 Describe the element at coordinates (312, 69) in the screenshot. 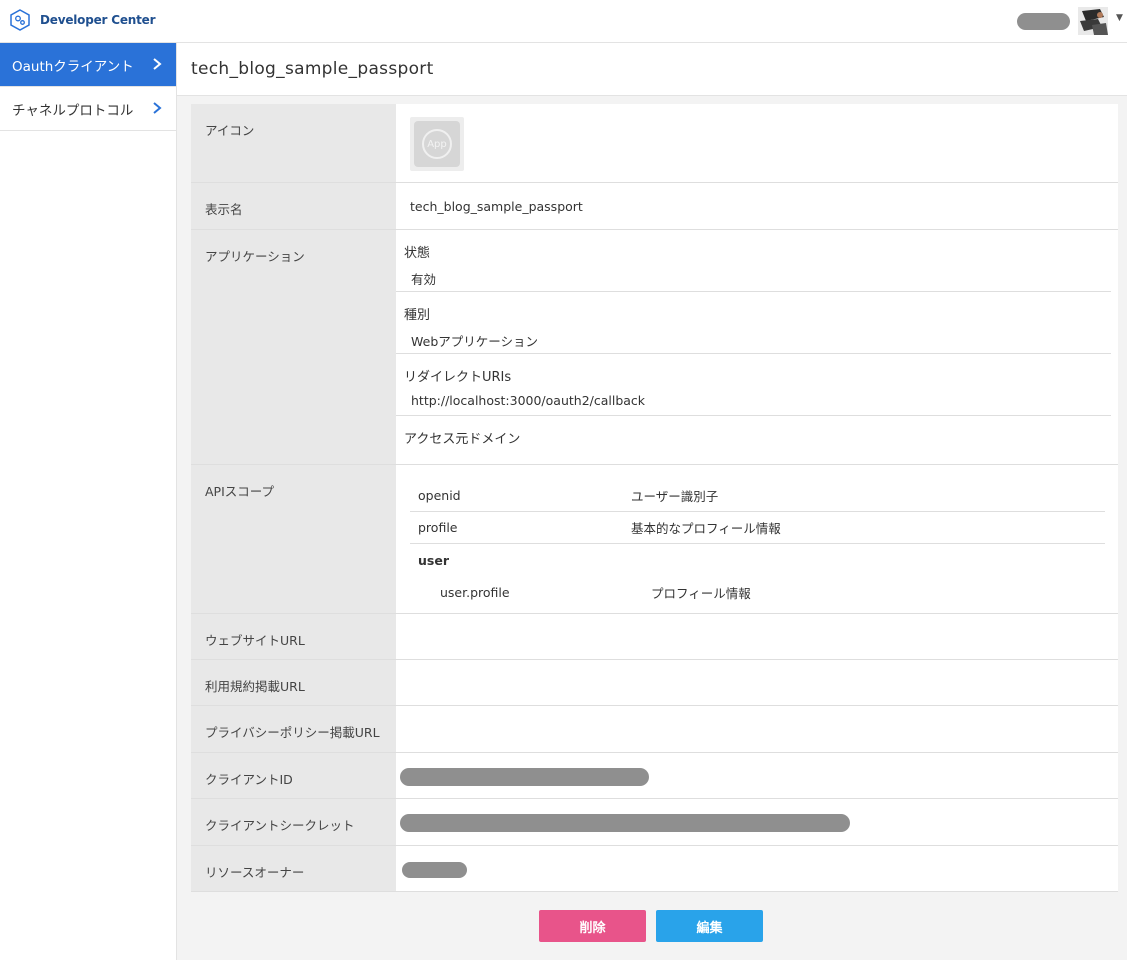

I see `page-title: tech_blog_sample_passport` at that location.